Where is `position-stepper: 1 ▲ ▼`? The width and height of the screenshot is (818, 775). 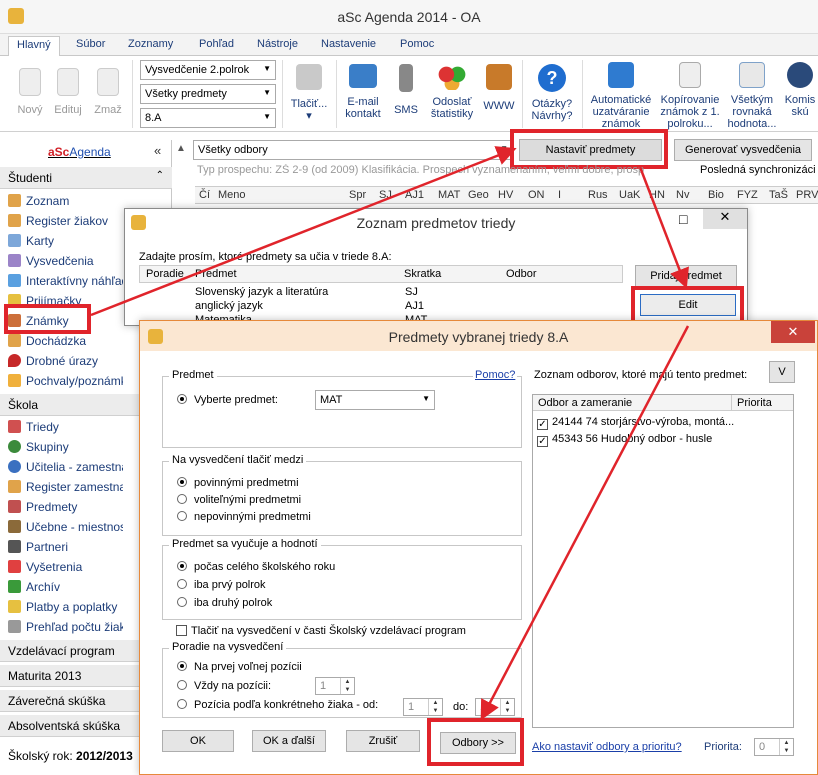 position-stepper: 1 ▲ ▼ is located at coordinates (335, 686).